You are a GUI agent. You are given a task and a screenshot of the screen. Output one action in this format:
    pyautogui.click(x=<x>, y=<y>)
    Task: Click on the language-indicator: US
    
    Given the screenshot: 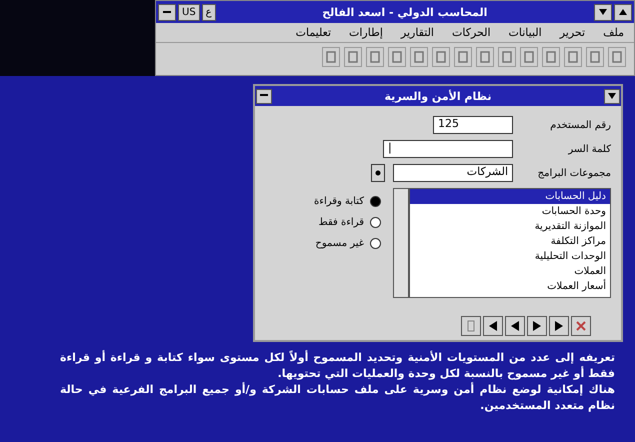 What is the action you would take?
    pyautogui.click(x=189, y=12)
    